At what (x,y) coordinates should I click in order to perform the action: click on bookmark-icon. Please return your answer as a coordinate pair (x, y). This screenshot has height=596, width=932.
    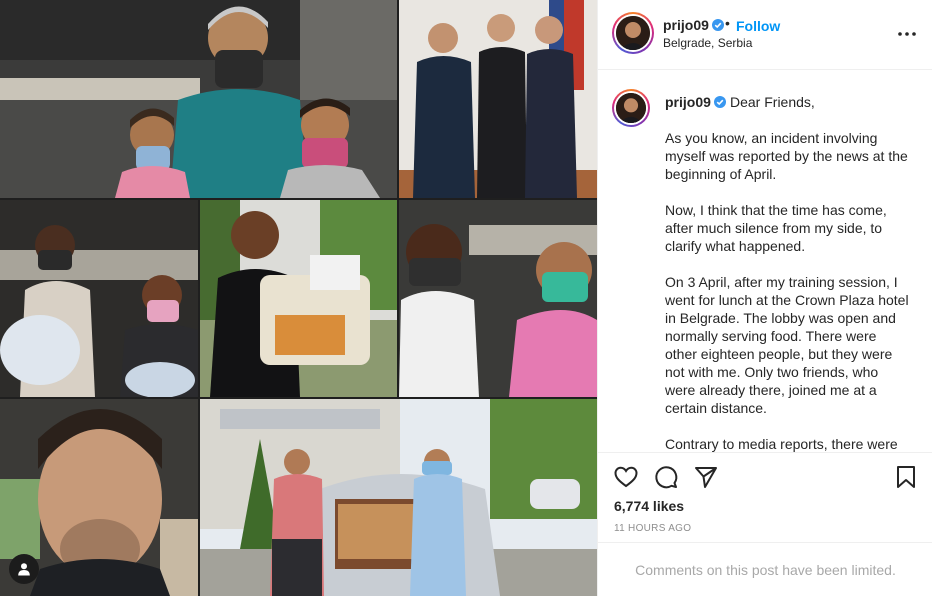
    Looking at the image, I should click on (906, 477).